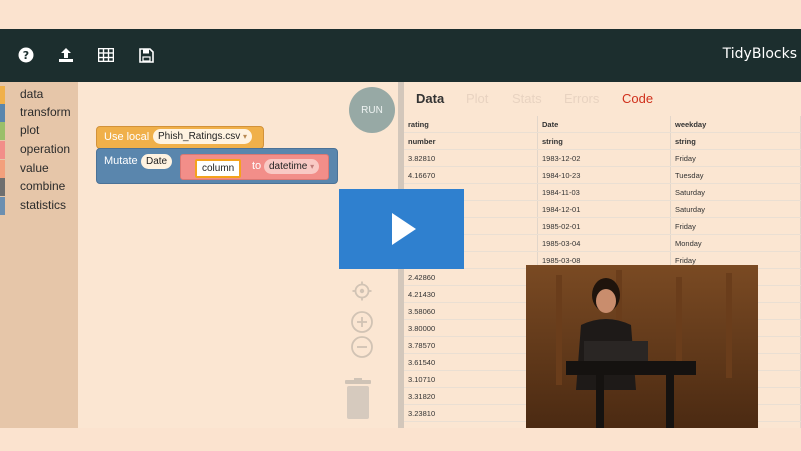 The image size is (801, 451). What do you see at coordinates (199, 136) in the screenshot?
I see `dataset-value: Phish_Ratings.csv` at bounding box center [199, 136].